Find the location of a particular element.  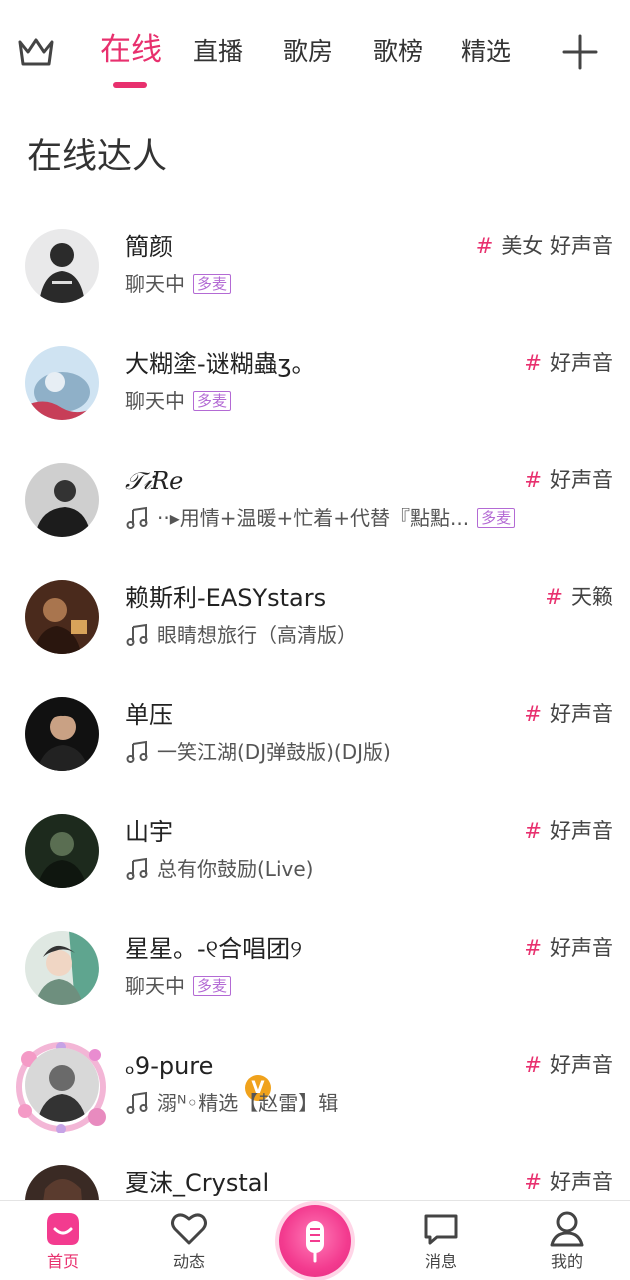

nav-messages-label: 消息 is located at coordinates (440, 1261).